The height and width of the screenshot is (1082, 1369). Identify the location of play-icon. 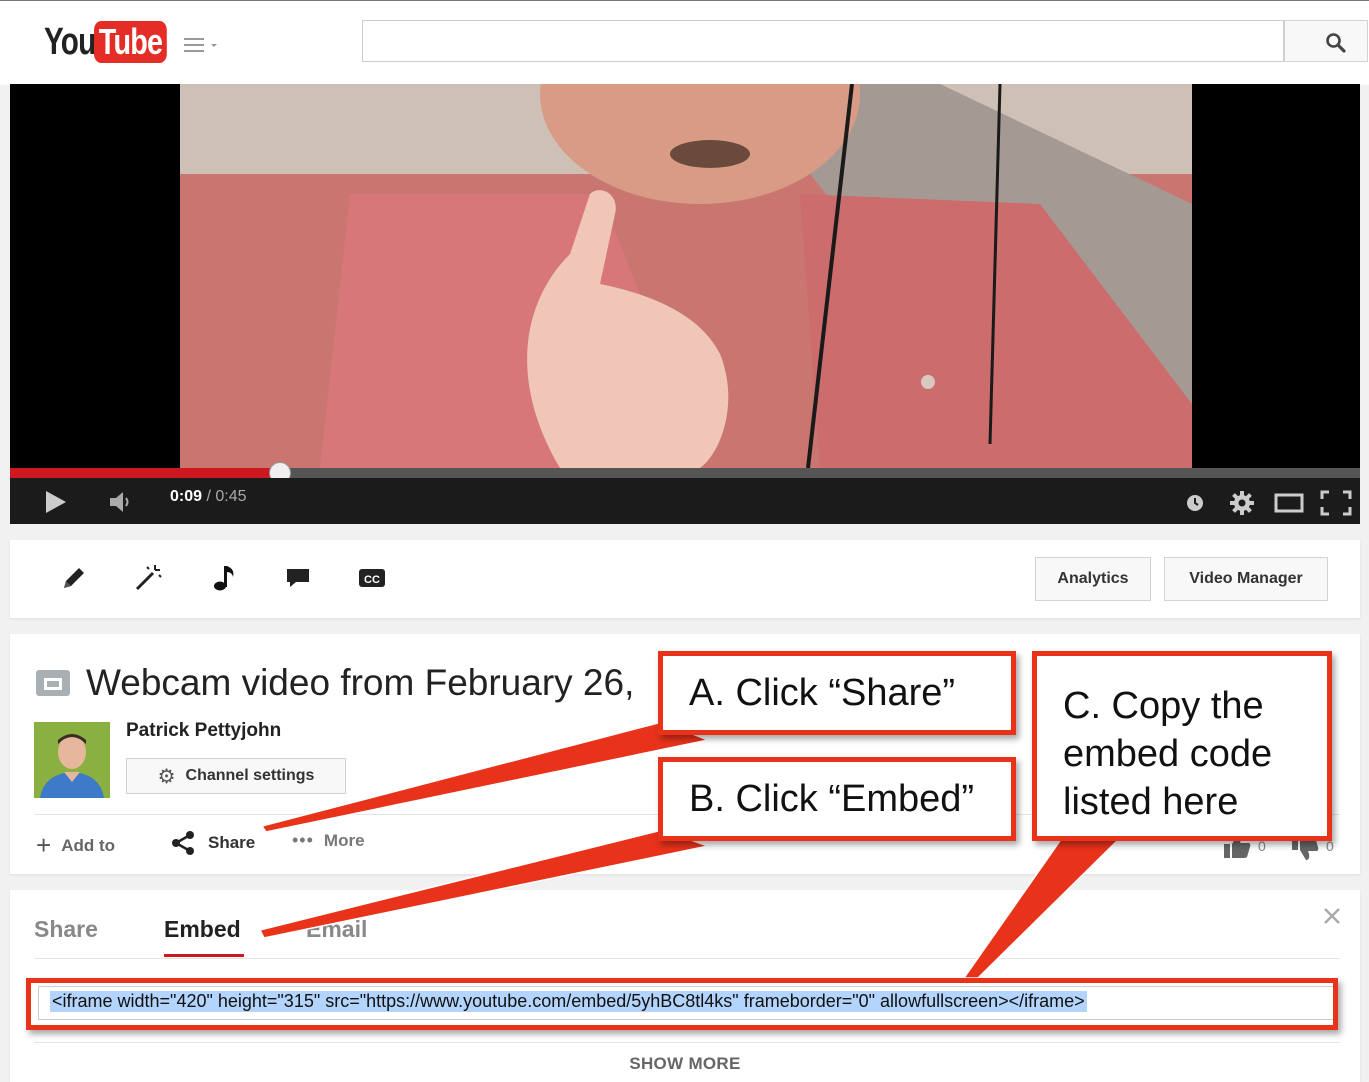
(56, 502).